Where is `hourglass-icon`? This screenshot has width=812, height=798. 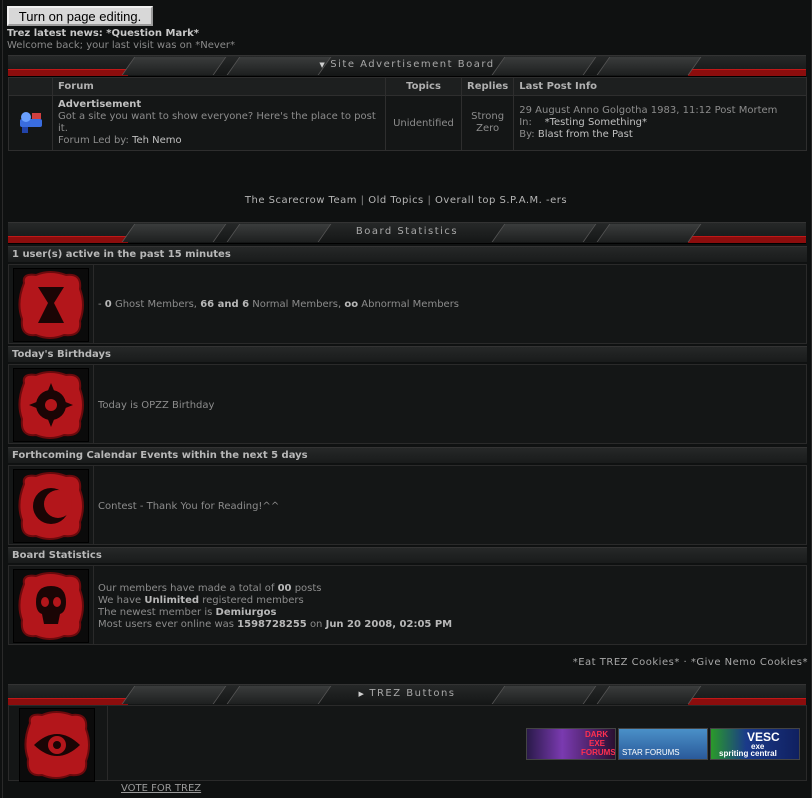 hourglass-icon is located at coordinates (51, 305).